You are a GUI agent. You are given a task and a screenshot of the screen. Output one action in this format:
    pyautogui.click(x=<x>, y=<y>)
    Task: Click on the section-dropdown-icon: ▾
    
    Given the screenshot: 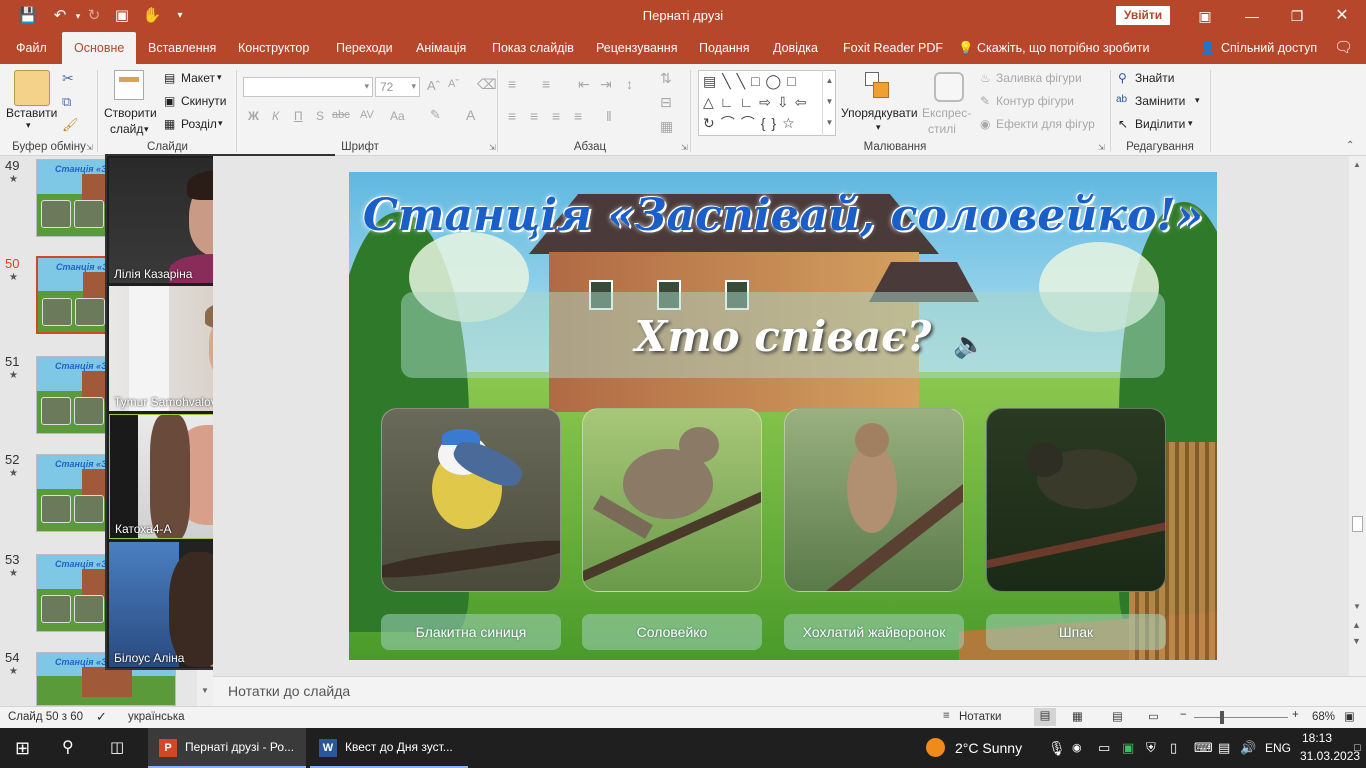 What is the action you would take?
    pyautogui.click(x=220, y=123)
    